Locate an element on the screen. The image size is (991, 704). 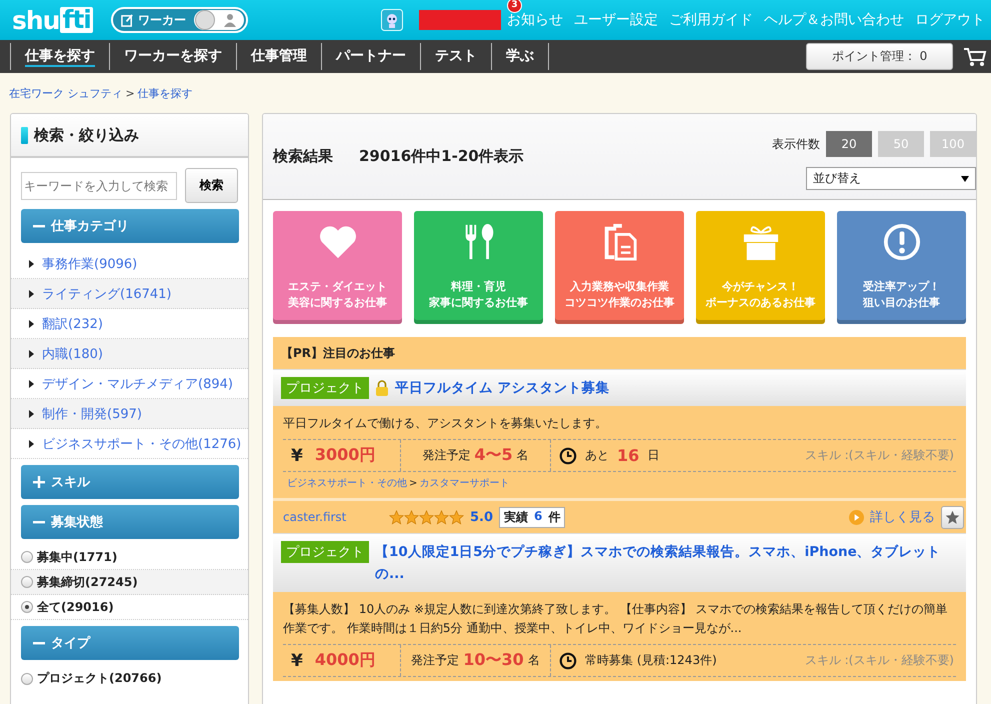
header-link: ヘルプ＆お問い合わせ is located at coordinates (834, 20).